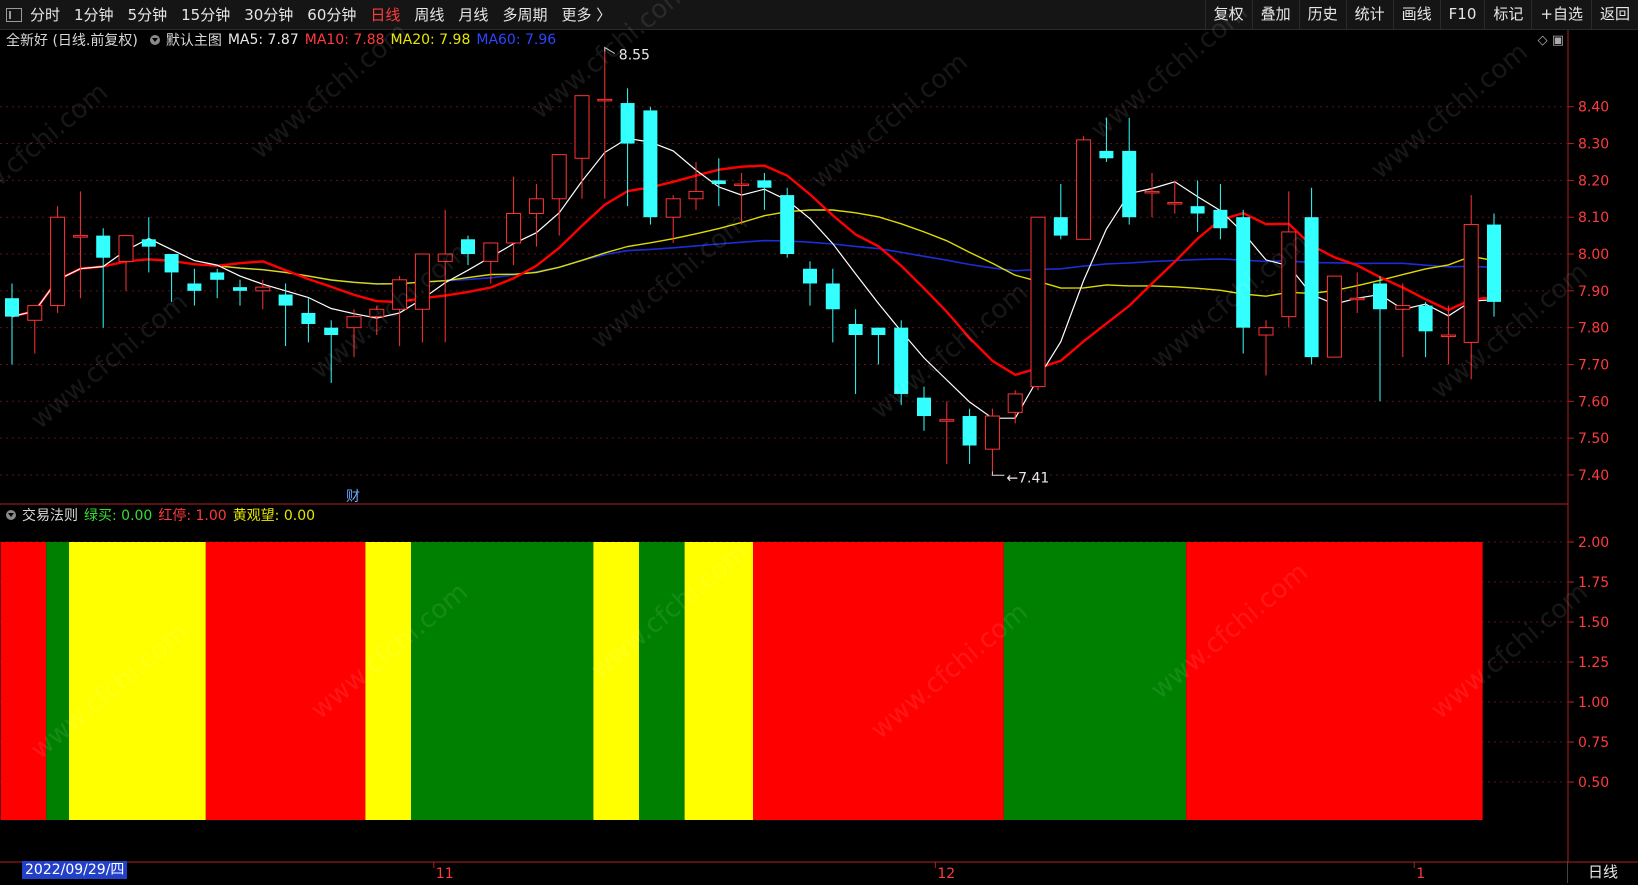 The image size is (1638, 885). What do you see at coordinates (1593, 743) in the screenshot?
I see `indicator-axis-label: 0.75` at bounding box center [1593, 743].